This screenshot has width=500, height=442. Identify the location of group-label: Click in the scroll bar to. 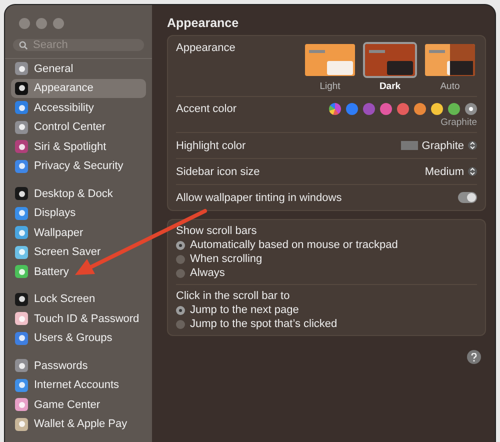
(233, 296).